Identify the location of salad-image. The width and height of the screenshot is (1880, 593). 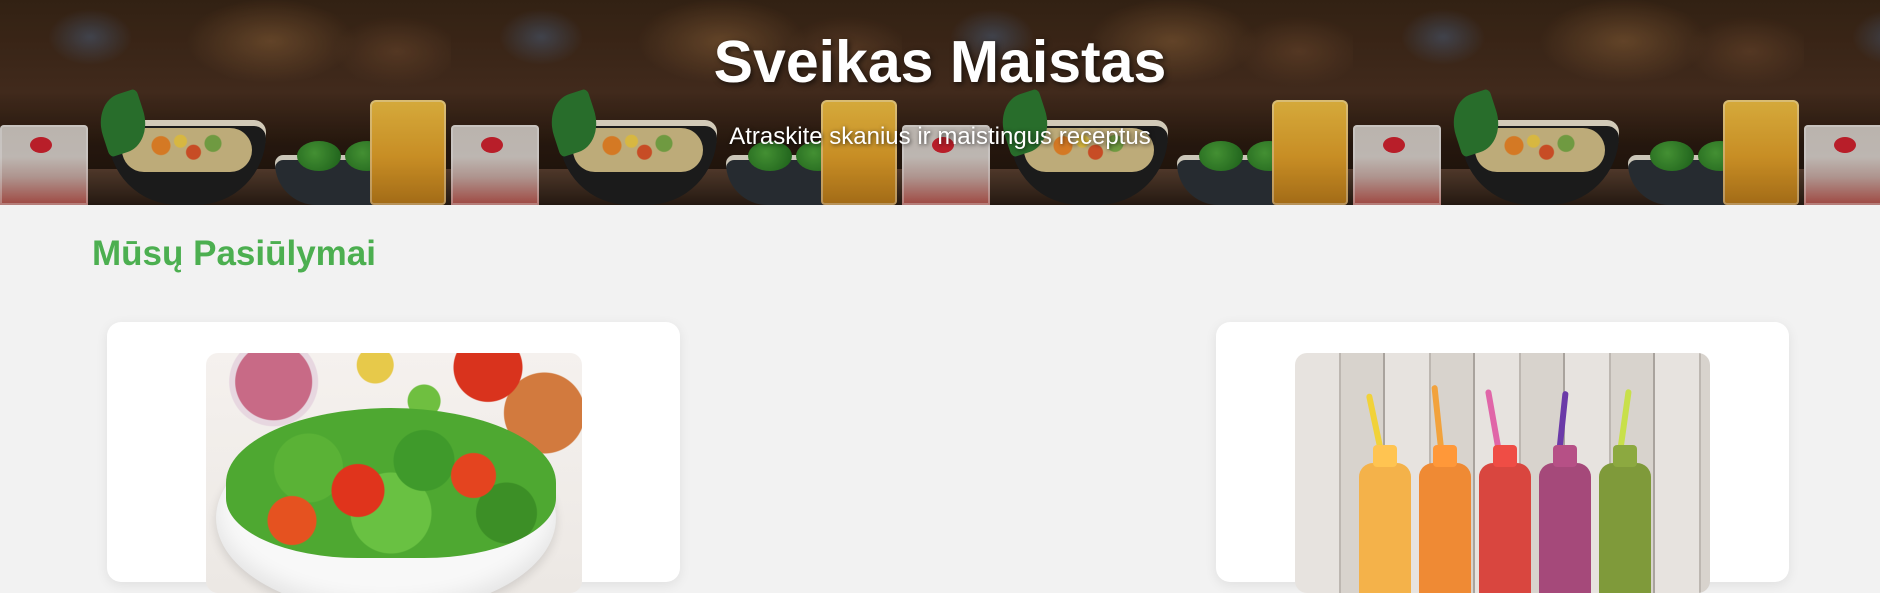
(394, 473).